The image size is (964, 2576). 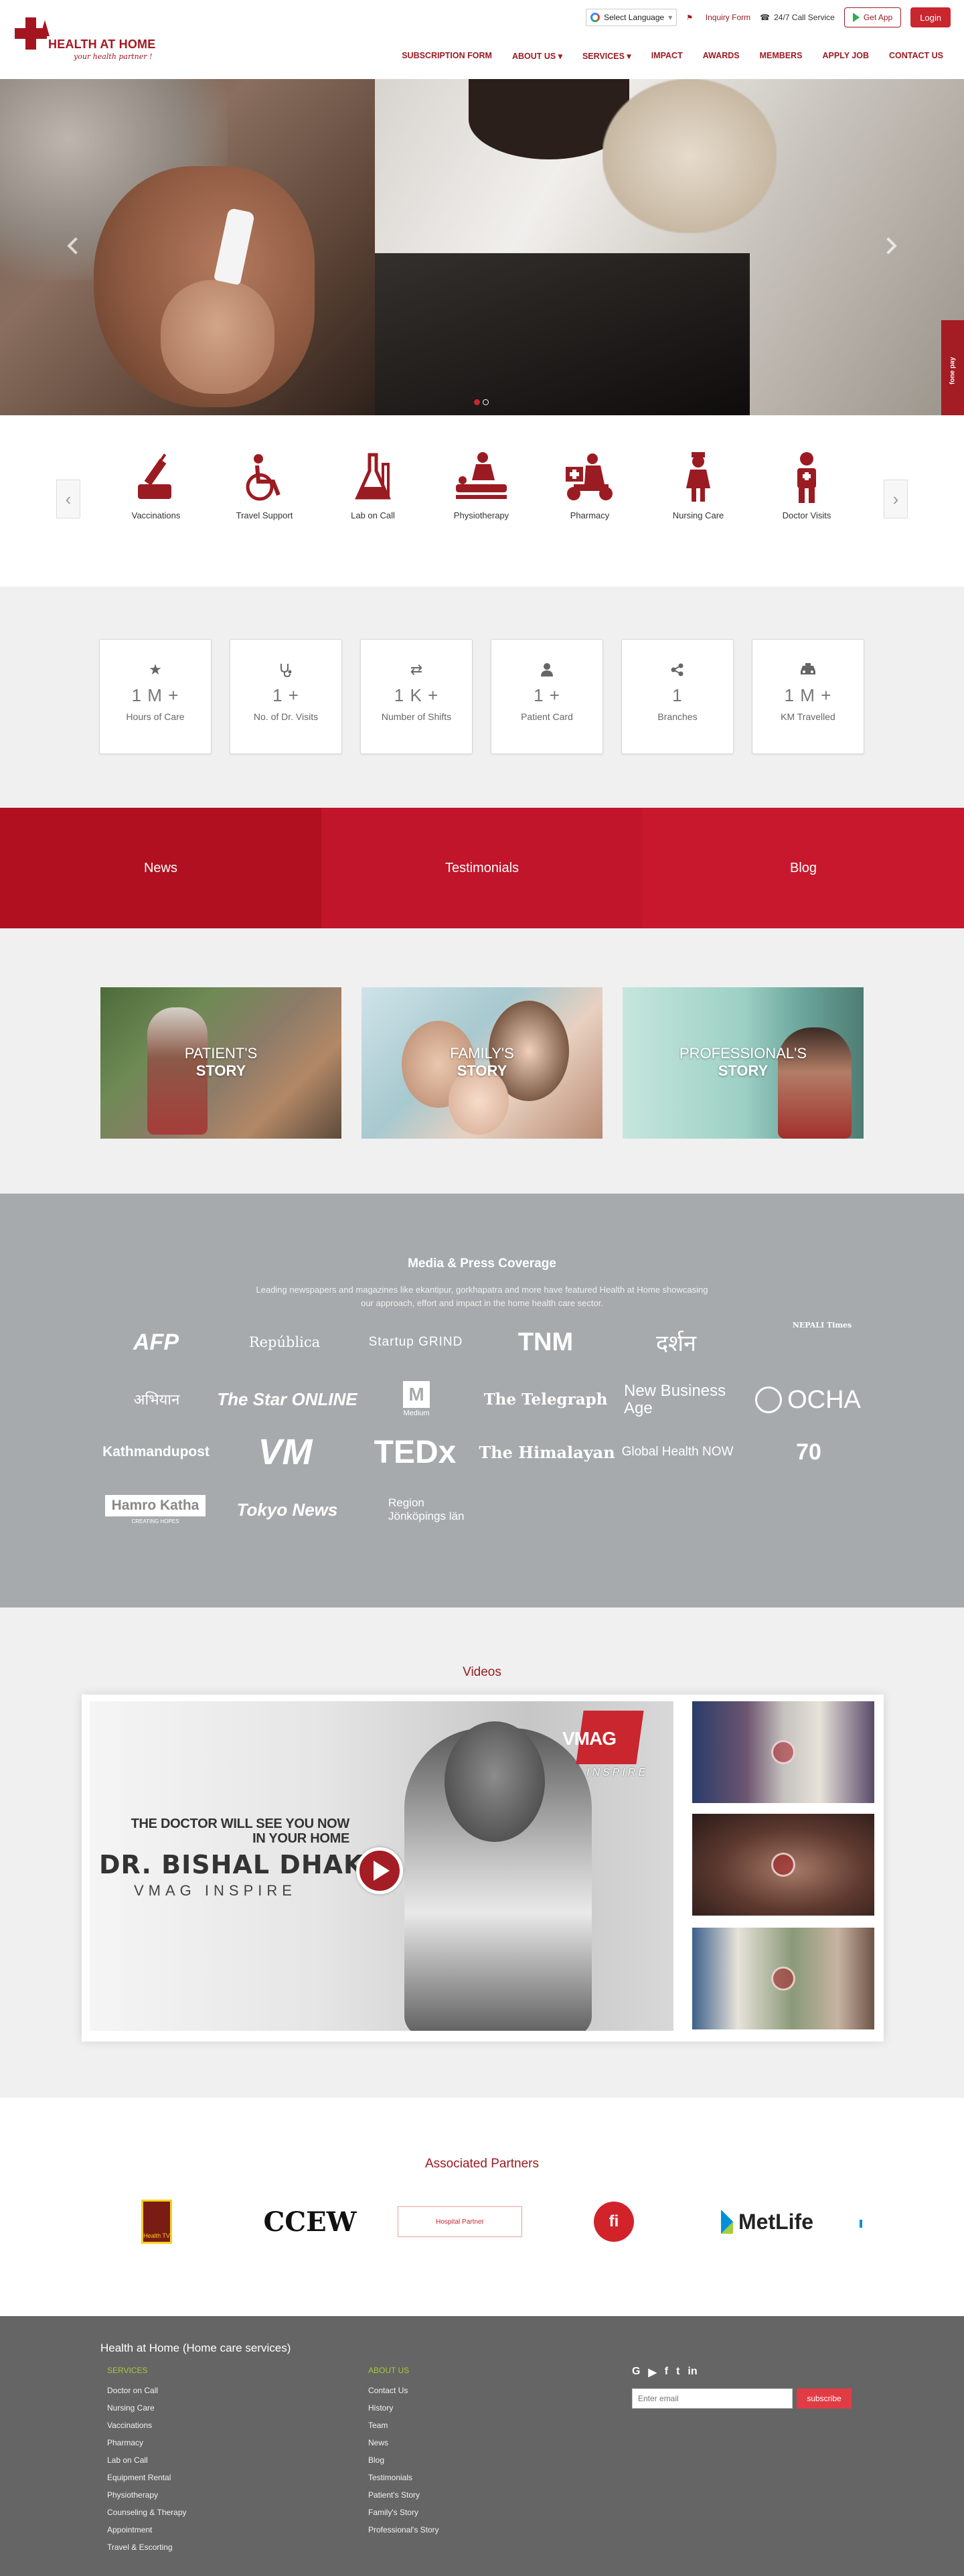 What do you see at coordinates (403, 2390) in the screenshot?
I see `footer-link: Contact Us` at bounding box center [403, 2390].